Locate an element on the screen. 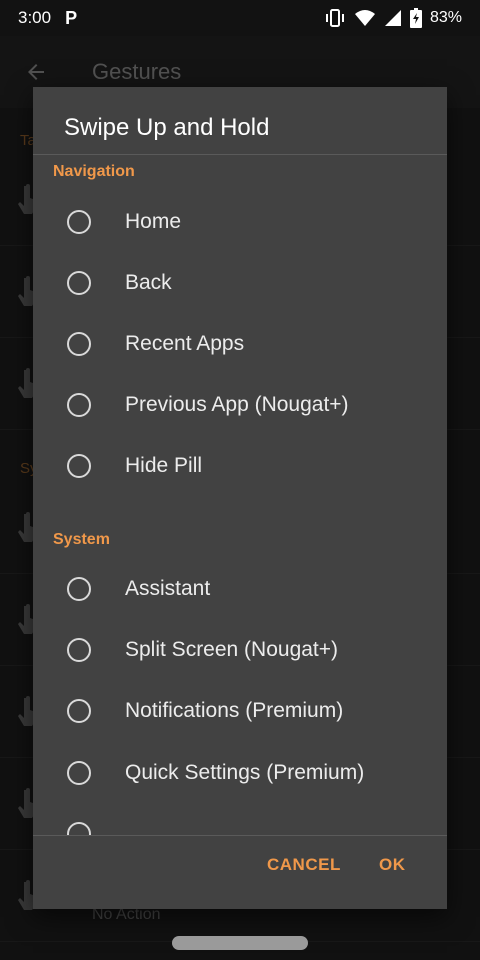 The image size is (480, 960). battery-icon is located at coordinates (415, 18).